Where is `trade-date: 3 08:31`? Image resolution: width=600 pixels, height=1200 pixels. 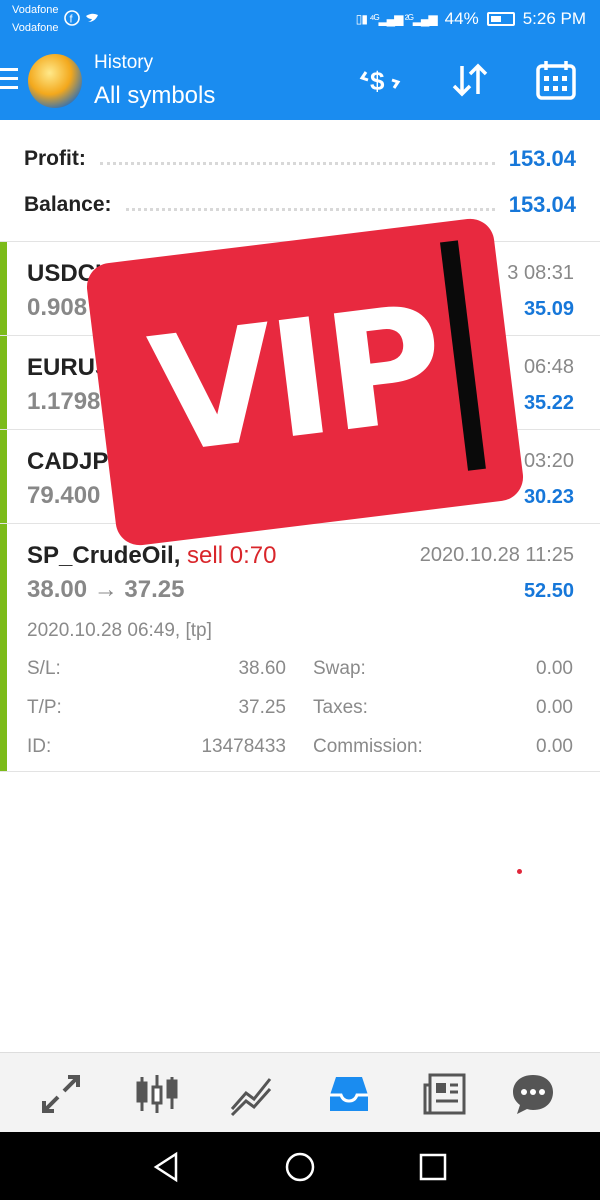
trade-date: 3 08:31 is located at coordinates (540, 273).